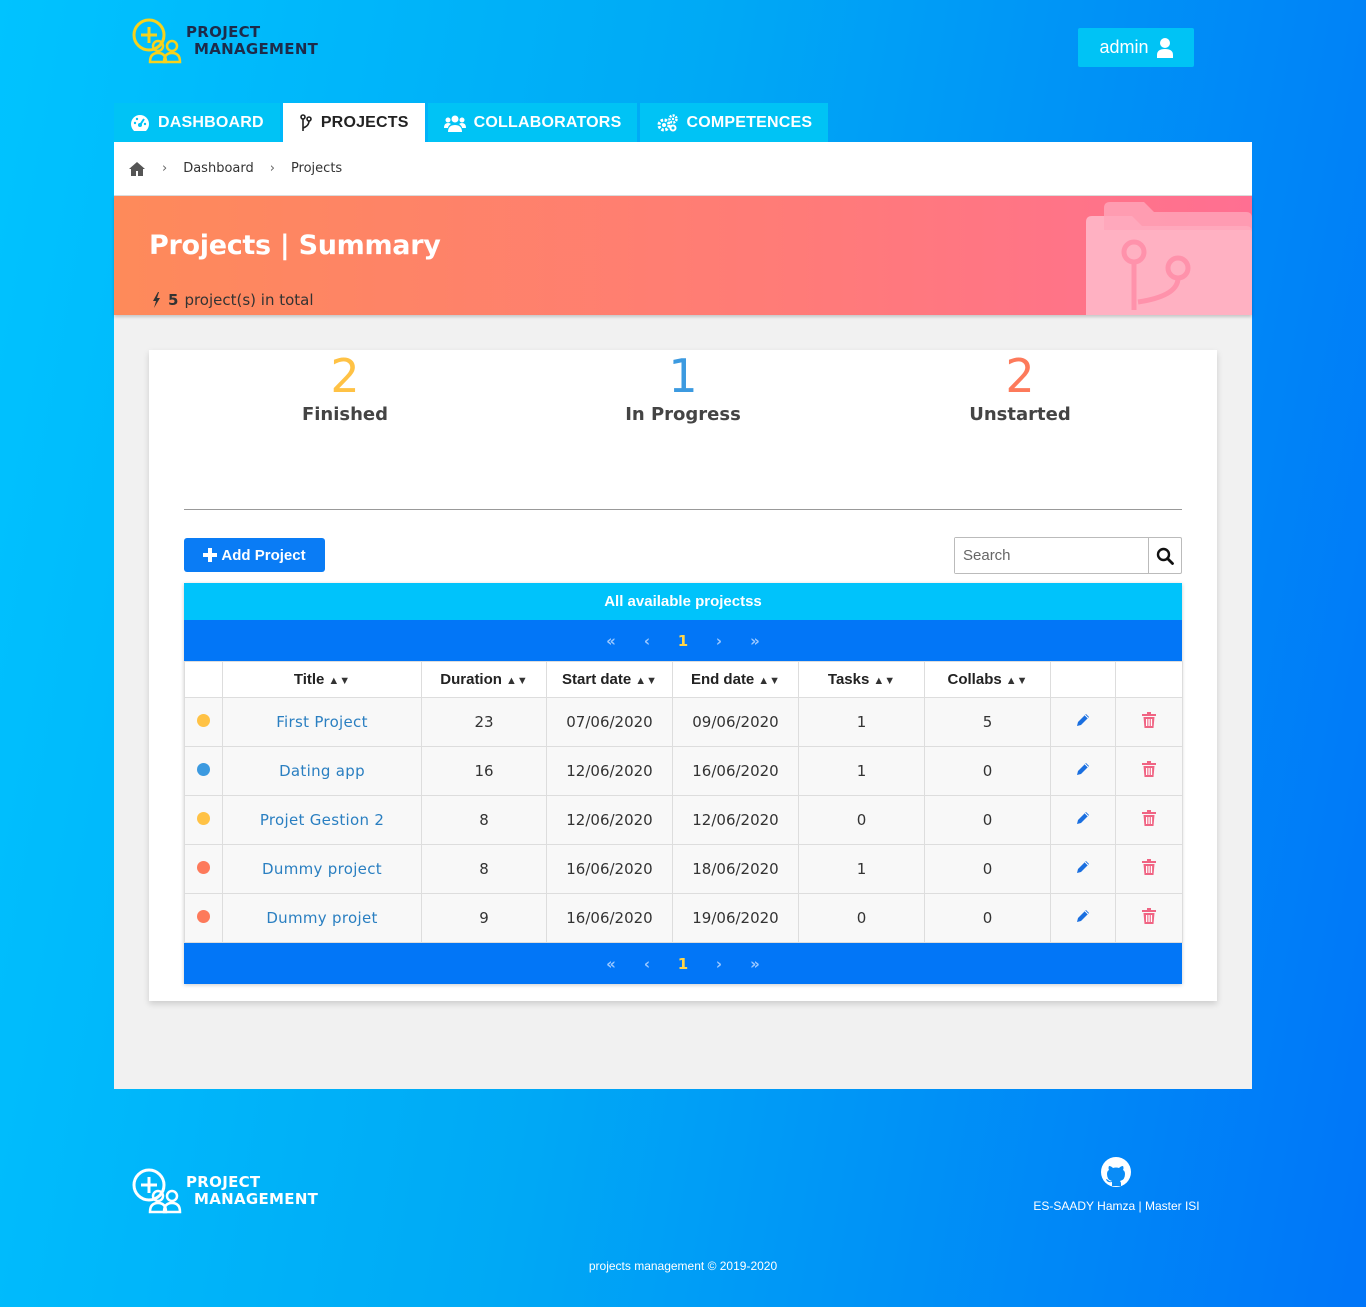  Describe the element at coordinates (861, 918) in the screenshot. I see `tasks-cell: 0` at that location.